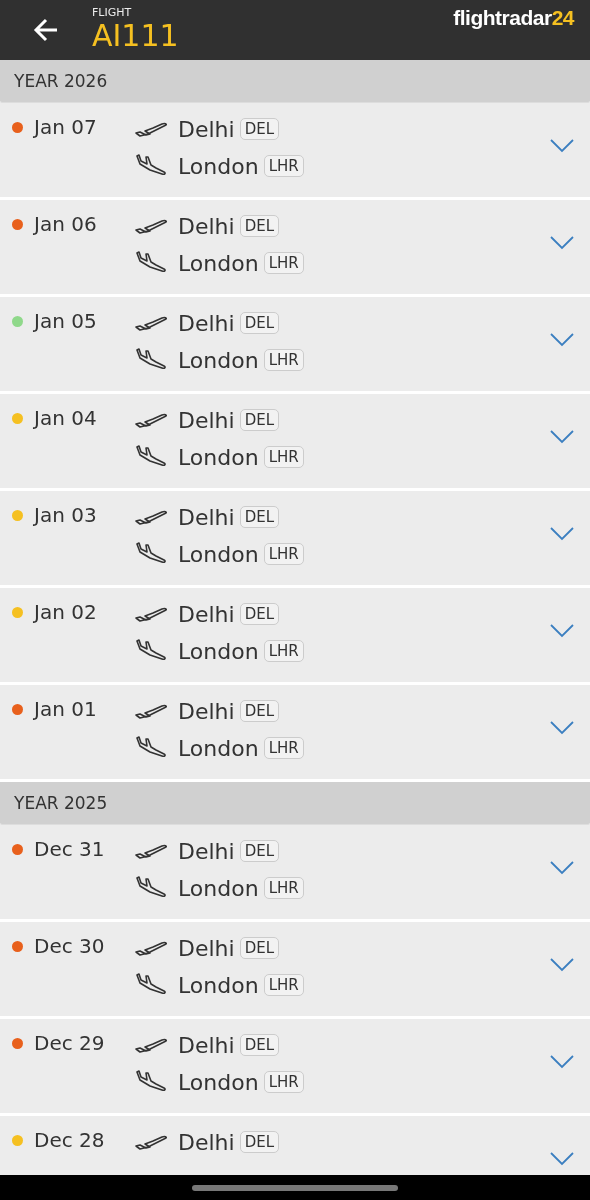 This screenshot has height=1200, width=590. What do you see at coordinates (65, 515) in the screenshot?
I see `flight-date: Jan 03` at bounding box center [65, 515].